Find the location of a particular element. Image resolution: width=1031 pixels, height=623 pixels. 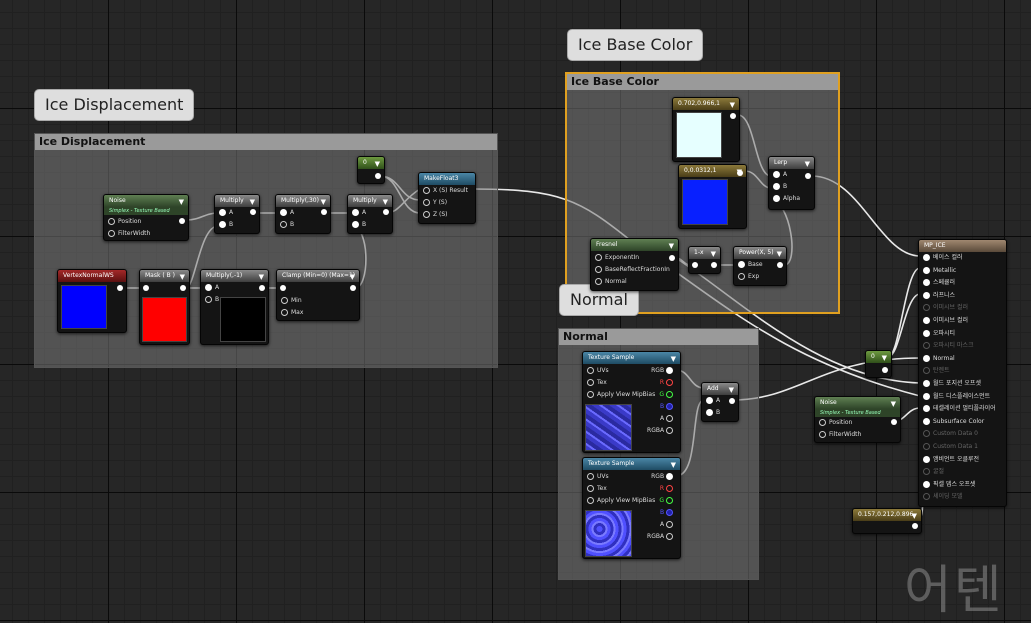

input-pin-mipbias: Apply View MipBias is located at coordinates (621, 394).